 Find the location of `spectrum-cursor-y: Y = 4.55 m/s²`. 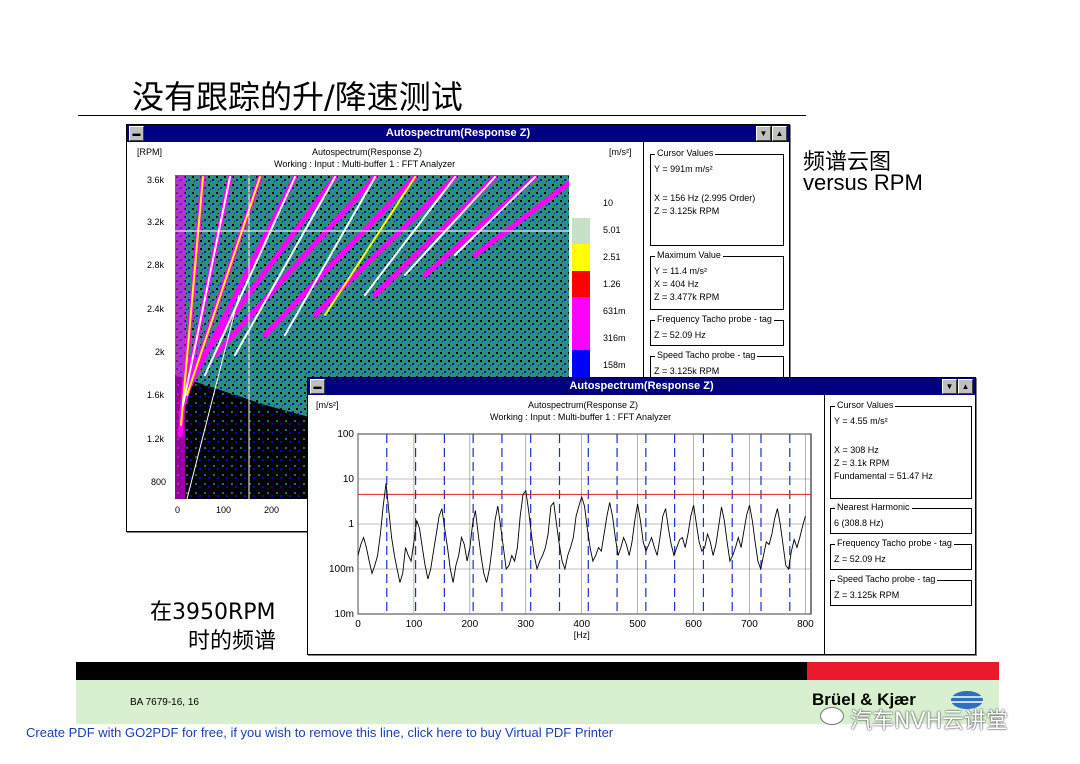

spectrum-cursor-y: Y = 4.55 m/s² is located at coordinates (861, 421).